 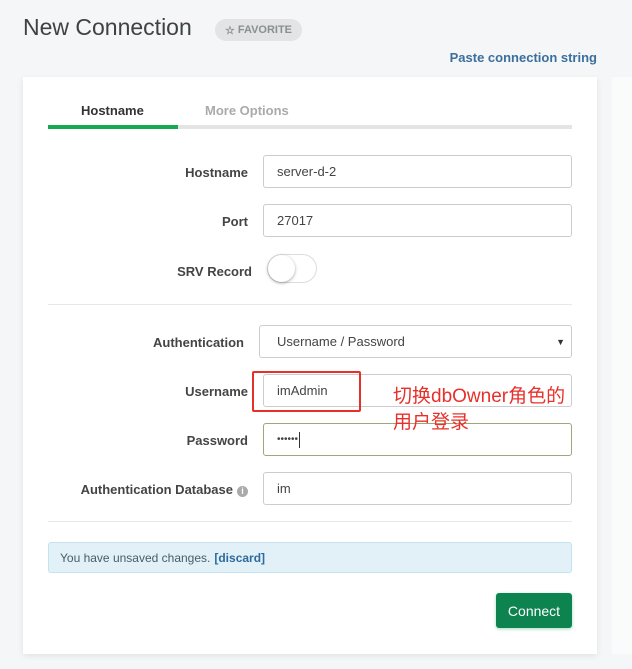 I want to click on port-input: 27017, so click(x=417, y=220).